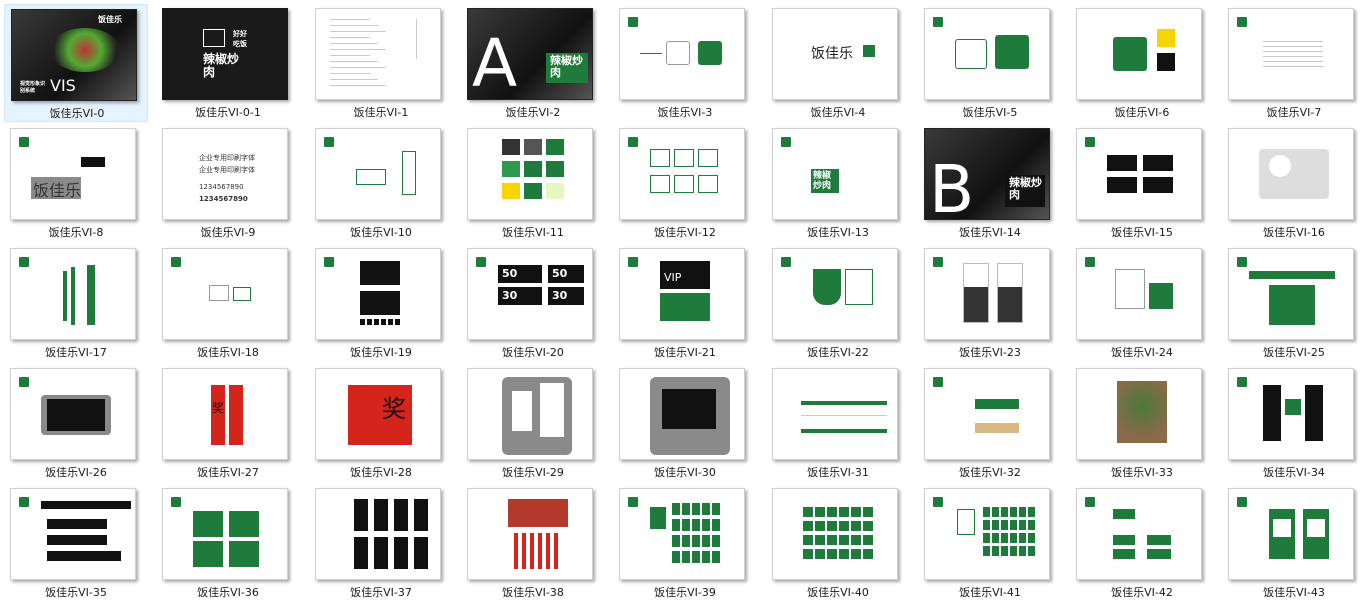 The image size is (1366, 609). I want to click on file-item: 饭佳乐VI-37, so click(381, 543).